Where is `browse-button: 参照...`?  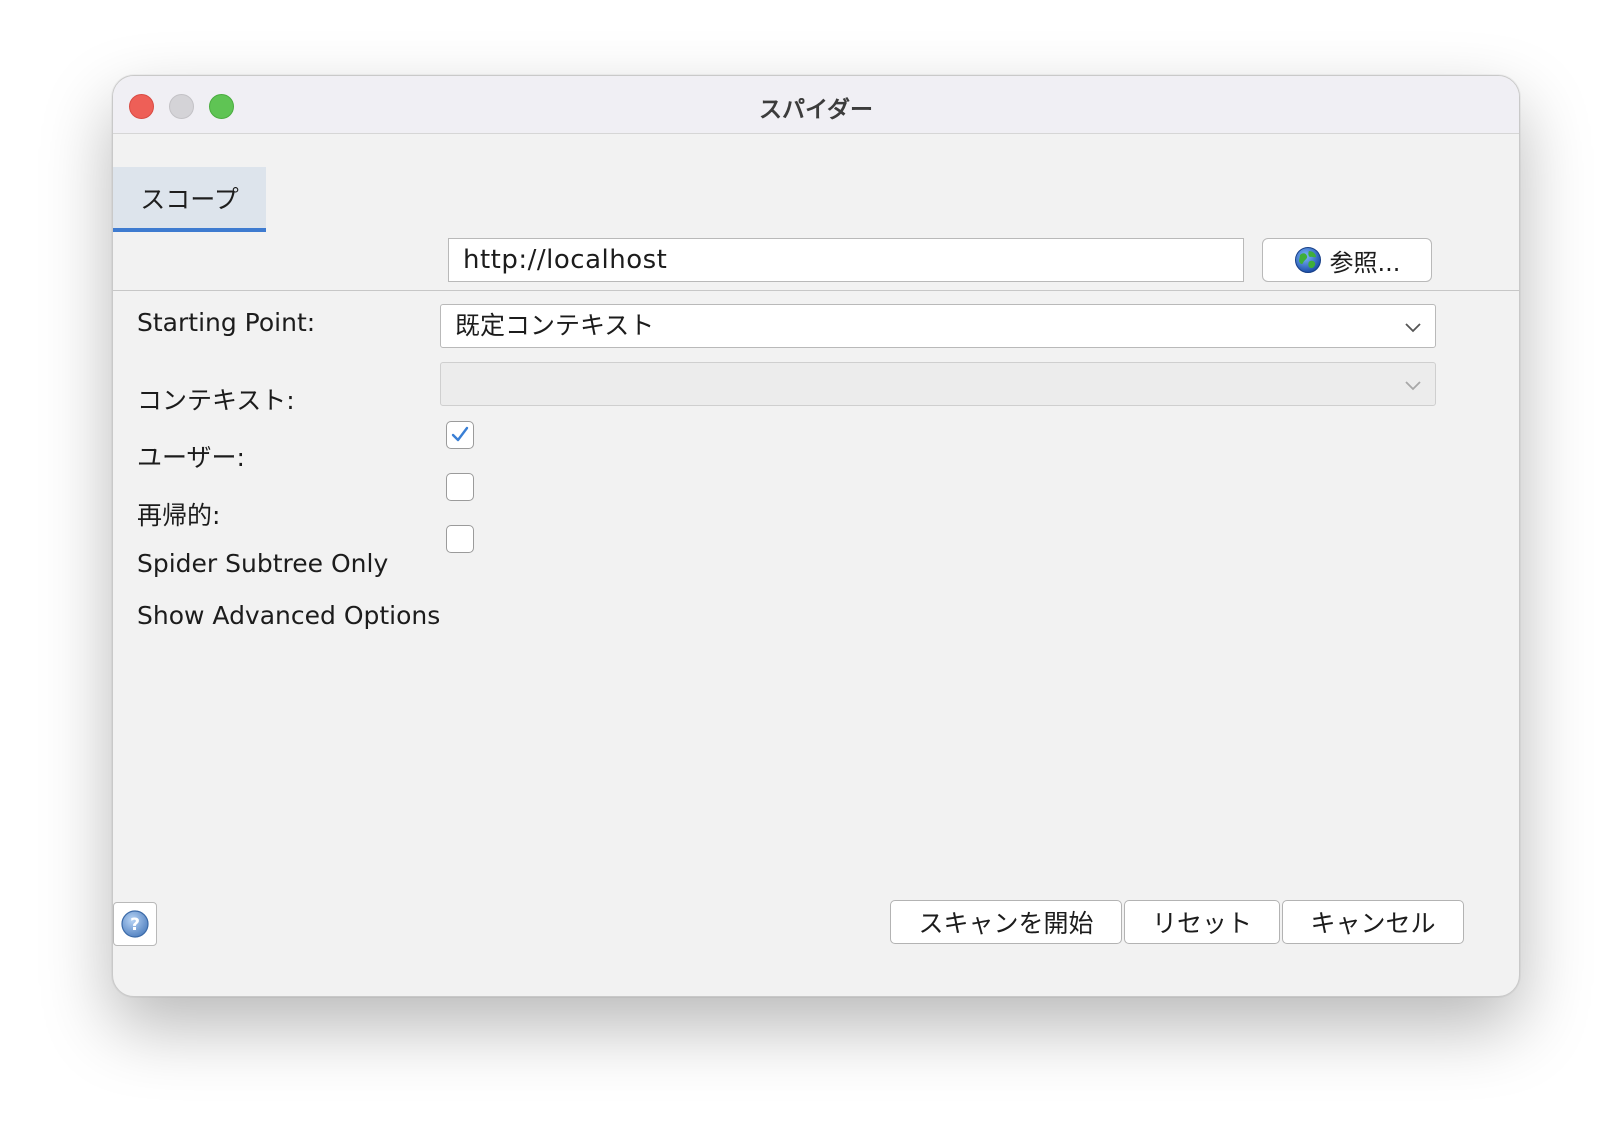 browse-button: 参照... is located at coordinates (1347, 260).